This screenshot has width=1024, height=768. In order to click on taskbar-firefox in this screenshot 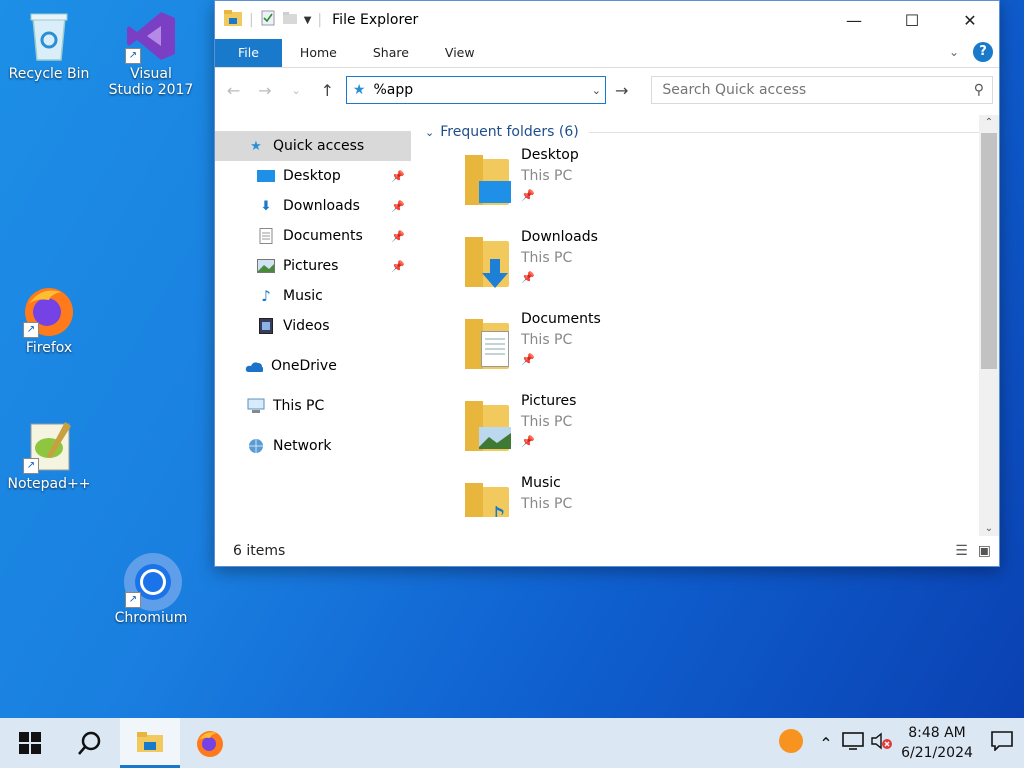, I will do `click(210, 743)`.